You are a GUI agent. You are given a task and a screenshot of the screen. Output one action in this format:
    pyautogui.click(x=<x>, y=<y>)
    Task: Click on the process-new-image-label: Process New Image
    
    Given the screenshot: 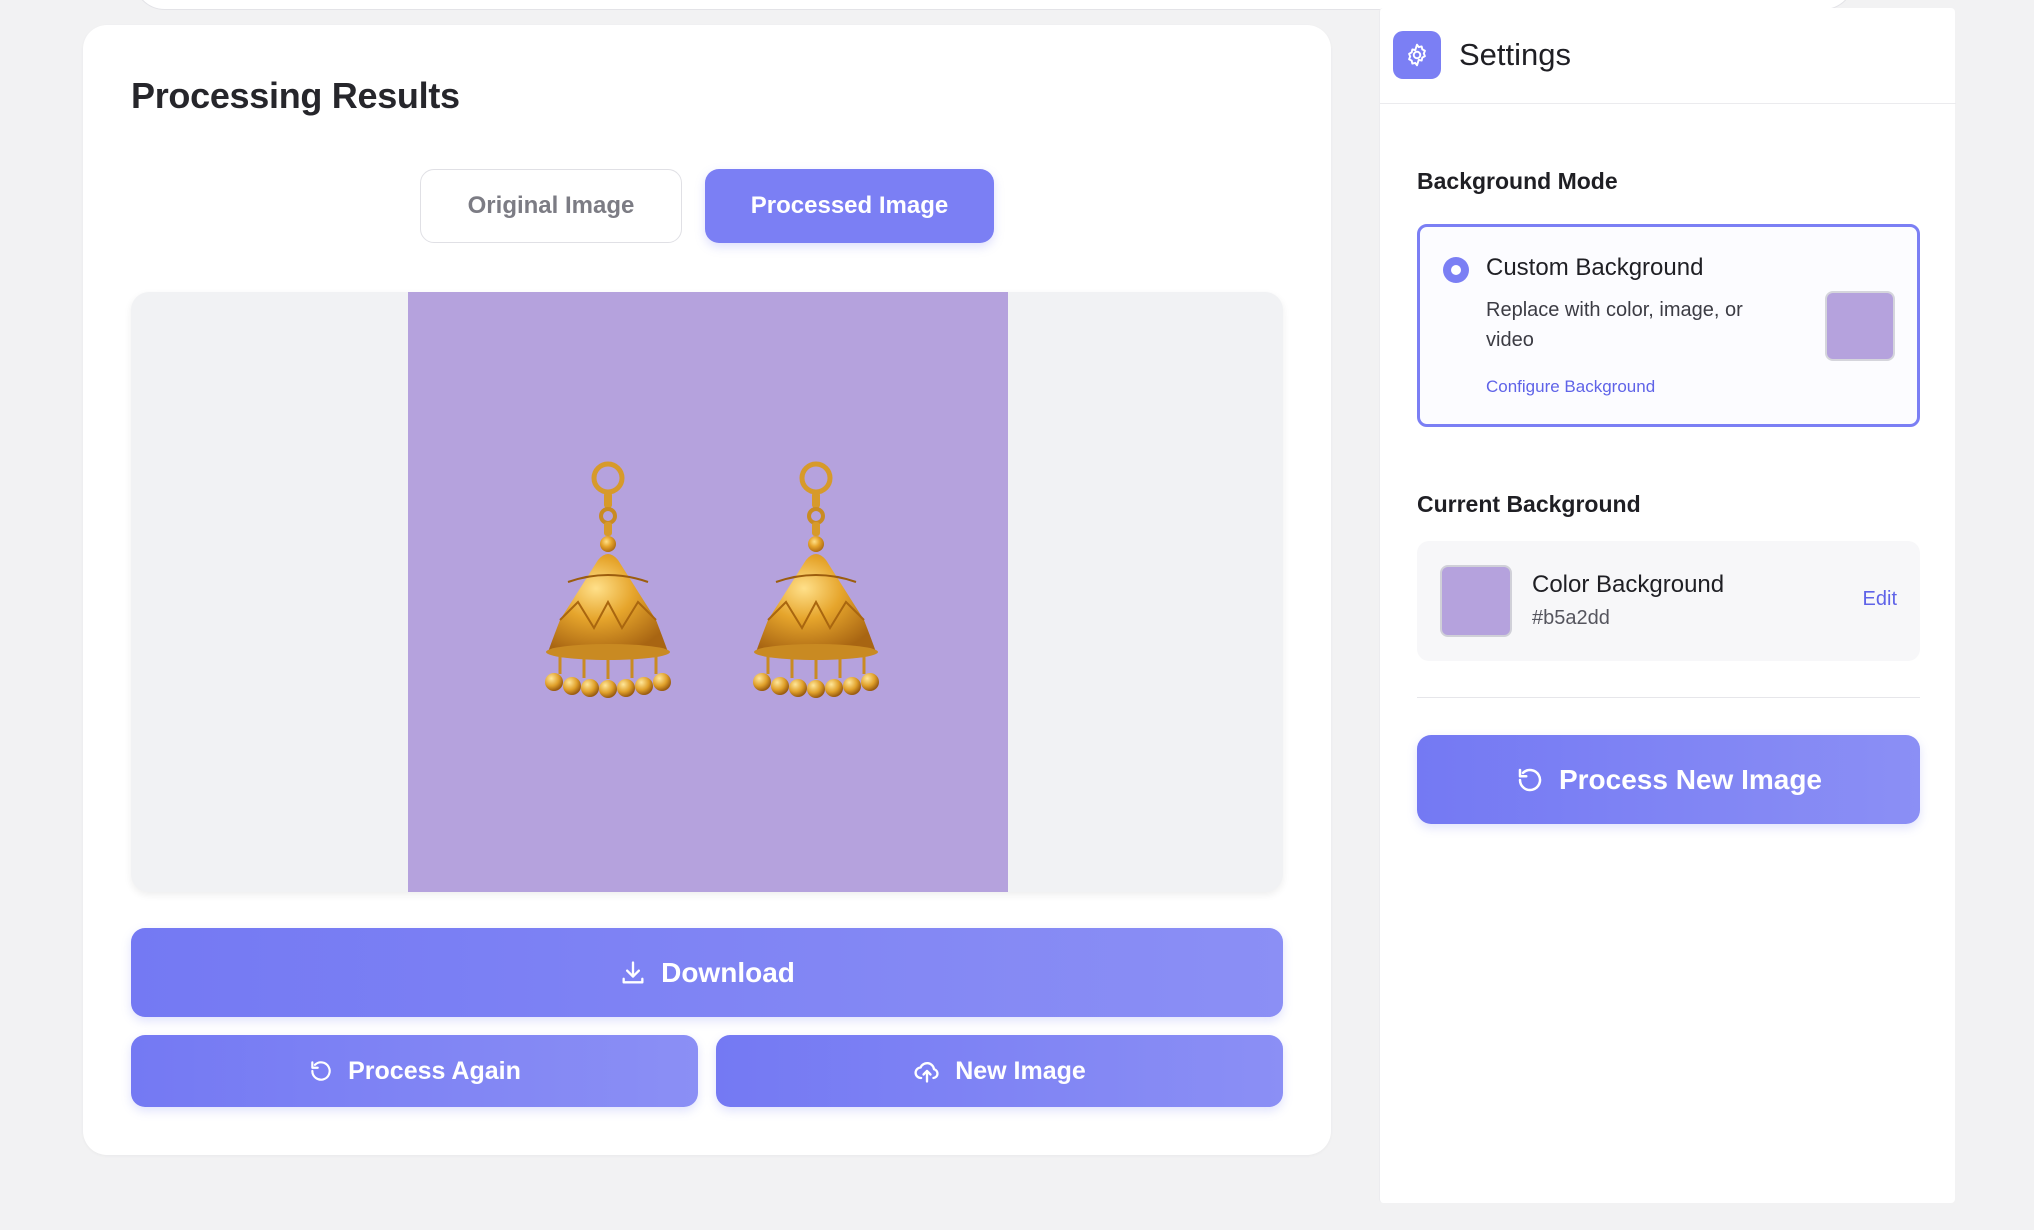 What is the action you would take?
    pyautogui.click(x=1690, y=779)
    